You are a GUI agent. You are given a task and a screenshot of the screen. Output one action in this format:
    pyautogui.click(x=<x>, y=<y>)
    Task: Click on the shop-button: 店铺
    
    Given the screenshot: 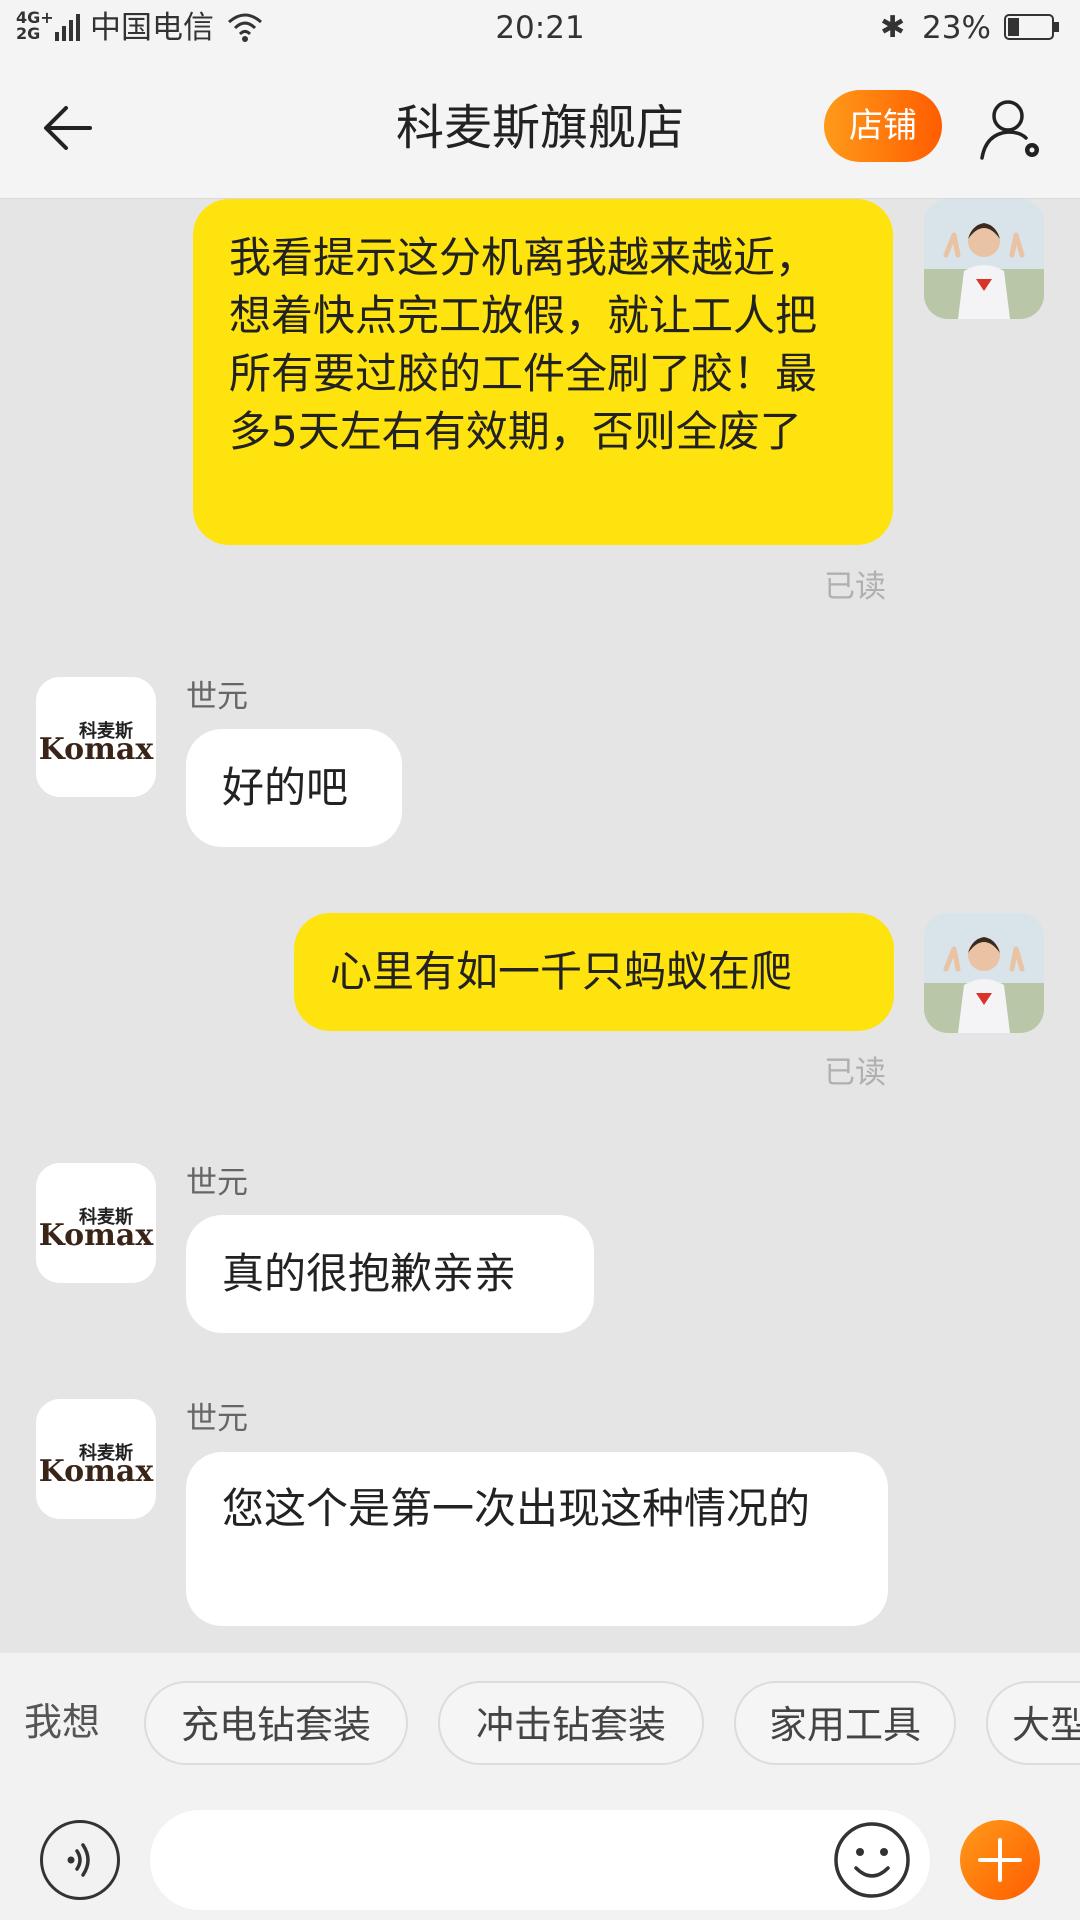 What is the action you would take?
    pyautogui.click(x=883, y=126)
    